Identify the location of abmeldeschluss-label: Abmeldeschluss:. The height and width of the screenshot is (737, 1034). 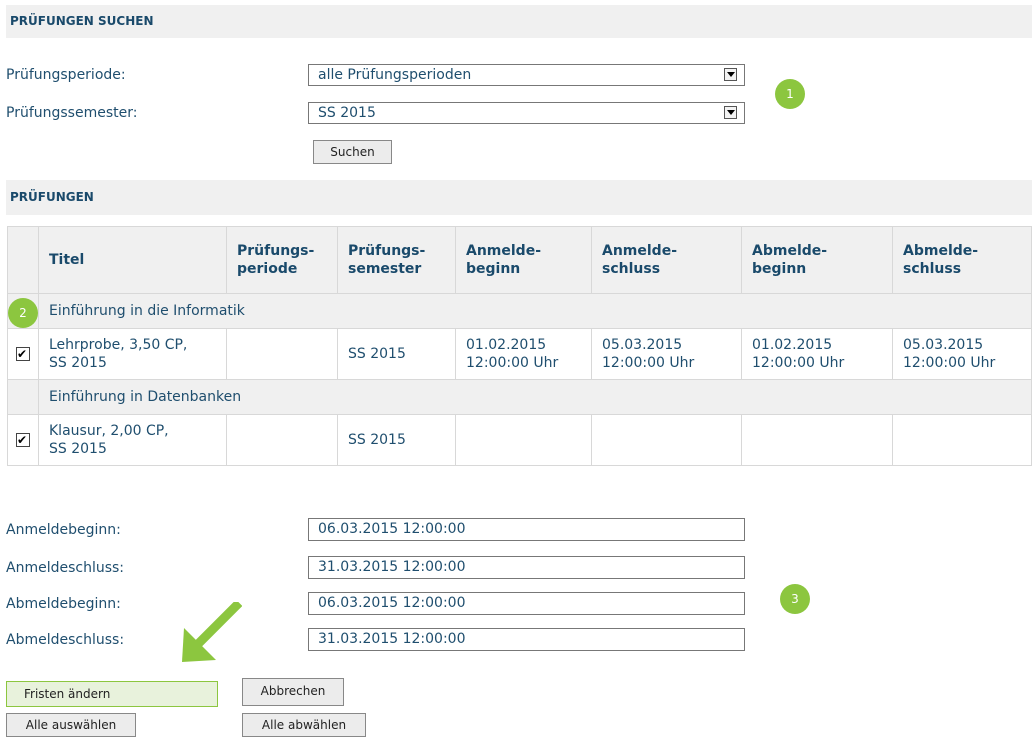
(65, 640).